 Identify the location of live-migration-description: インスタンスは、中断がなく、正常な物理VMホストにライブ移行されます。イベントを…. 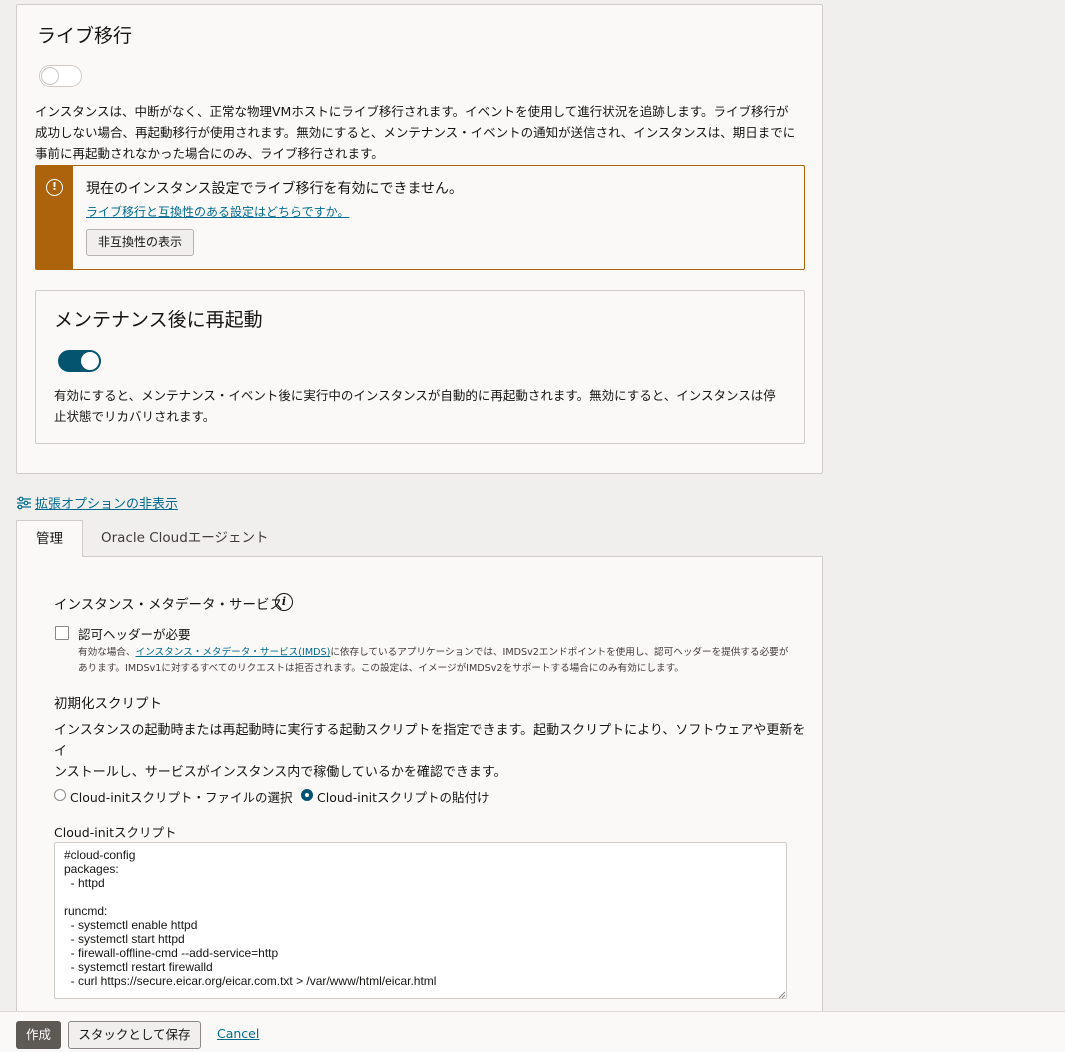
(415, 132).